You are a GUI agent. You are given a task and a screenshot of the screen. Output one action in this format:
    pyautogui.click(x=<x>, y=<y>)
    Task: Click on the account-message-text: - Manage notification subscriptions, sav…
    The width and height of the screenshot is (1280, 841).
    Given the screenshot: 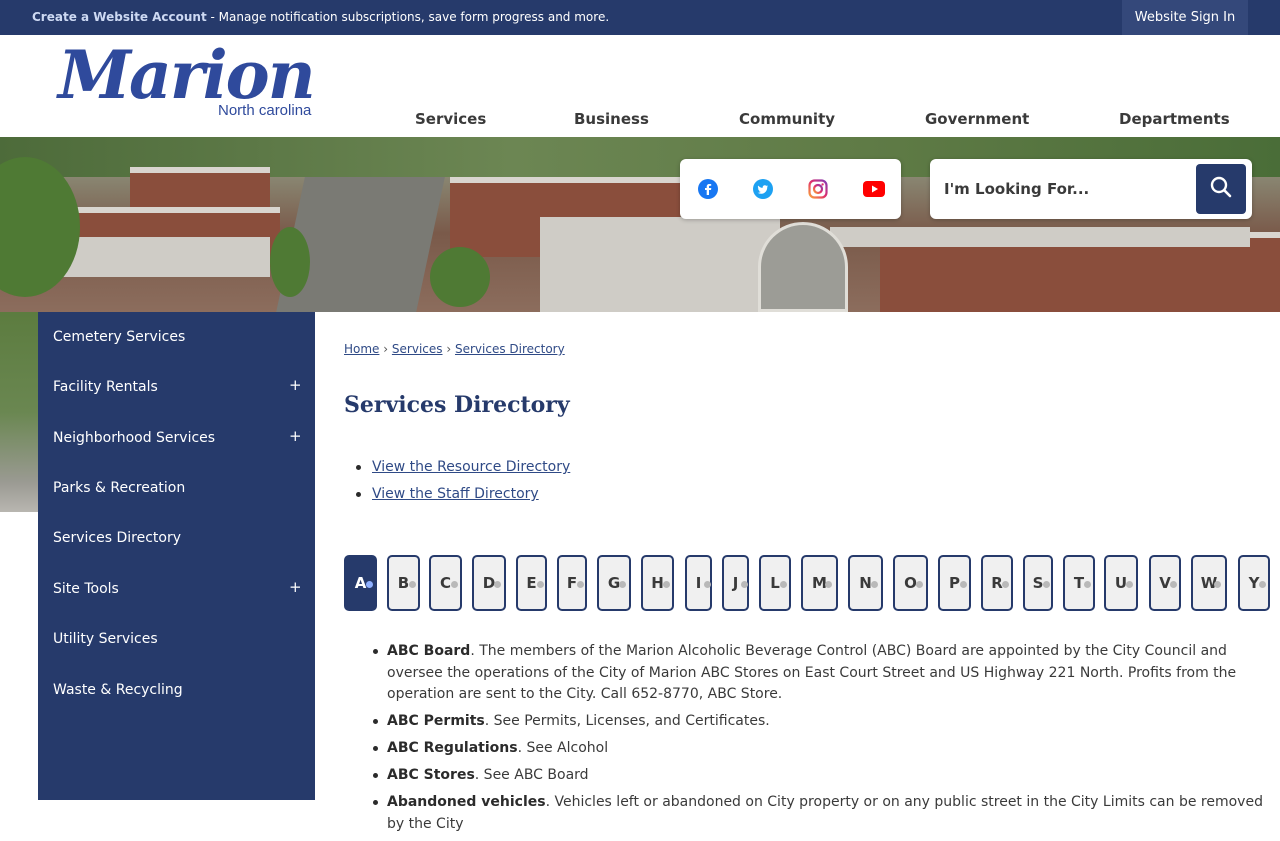 What is the action you would take?
    pyautogui.click(x=408, y=17)
    